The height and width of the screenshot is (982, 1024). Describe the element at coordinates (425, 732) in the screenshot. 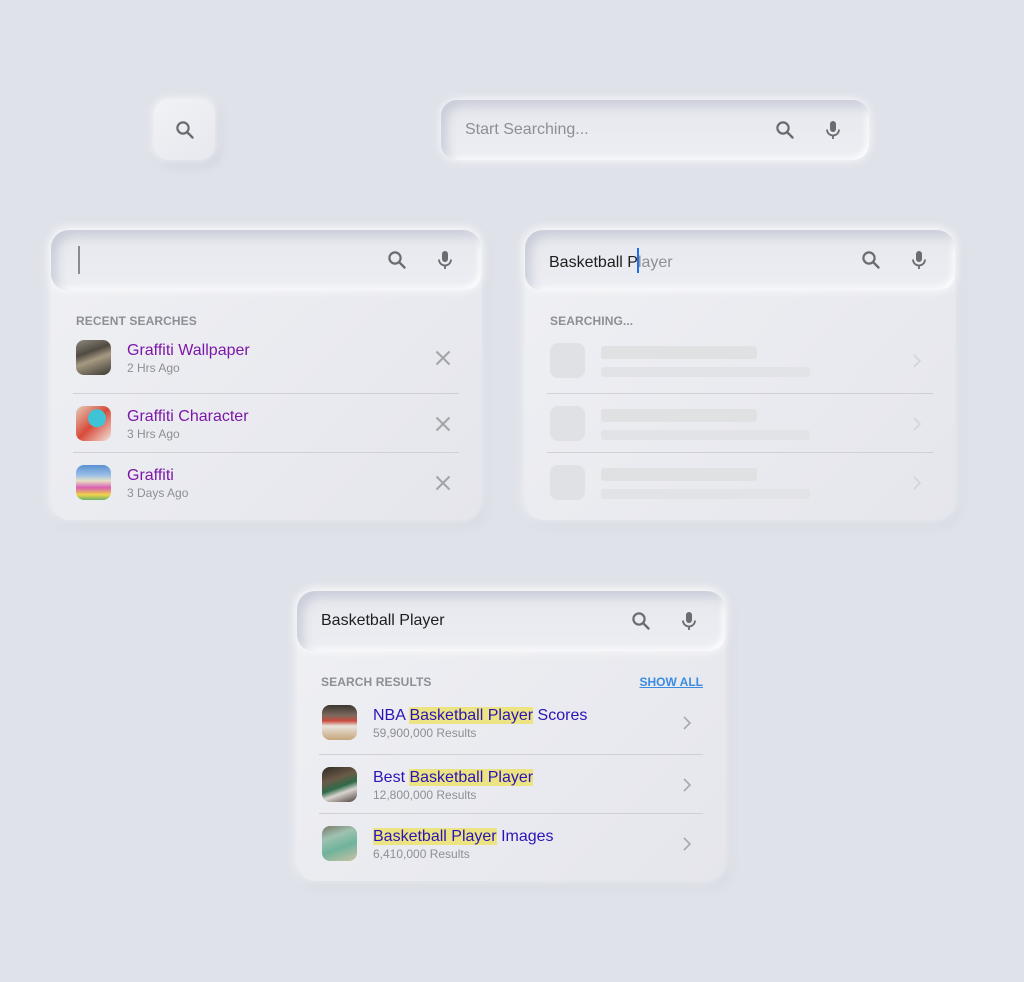

I see `result-count: 59,900,000 Results` at that location.